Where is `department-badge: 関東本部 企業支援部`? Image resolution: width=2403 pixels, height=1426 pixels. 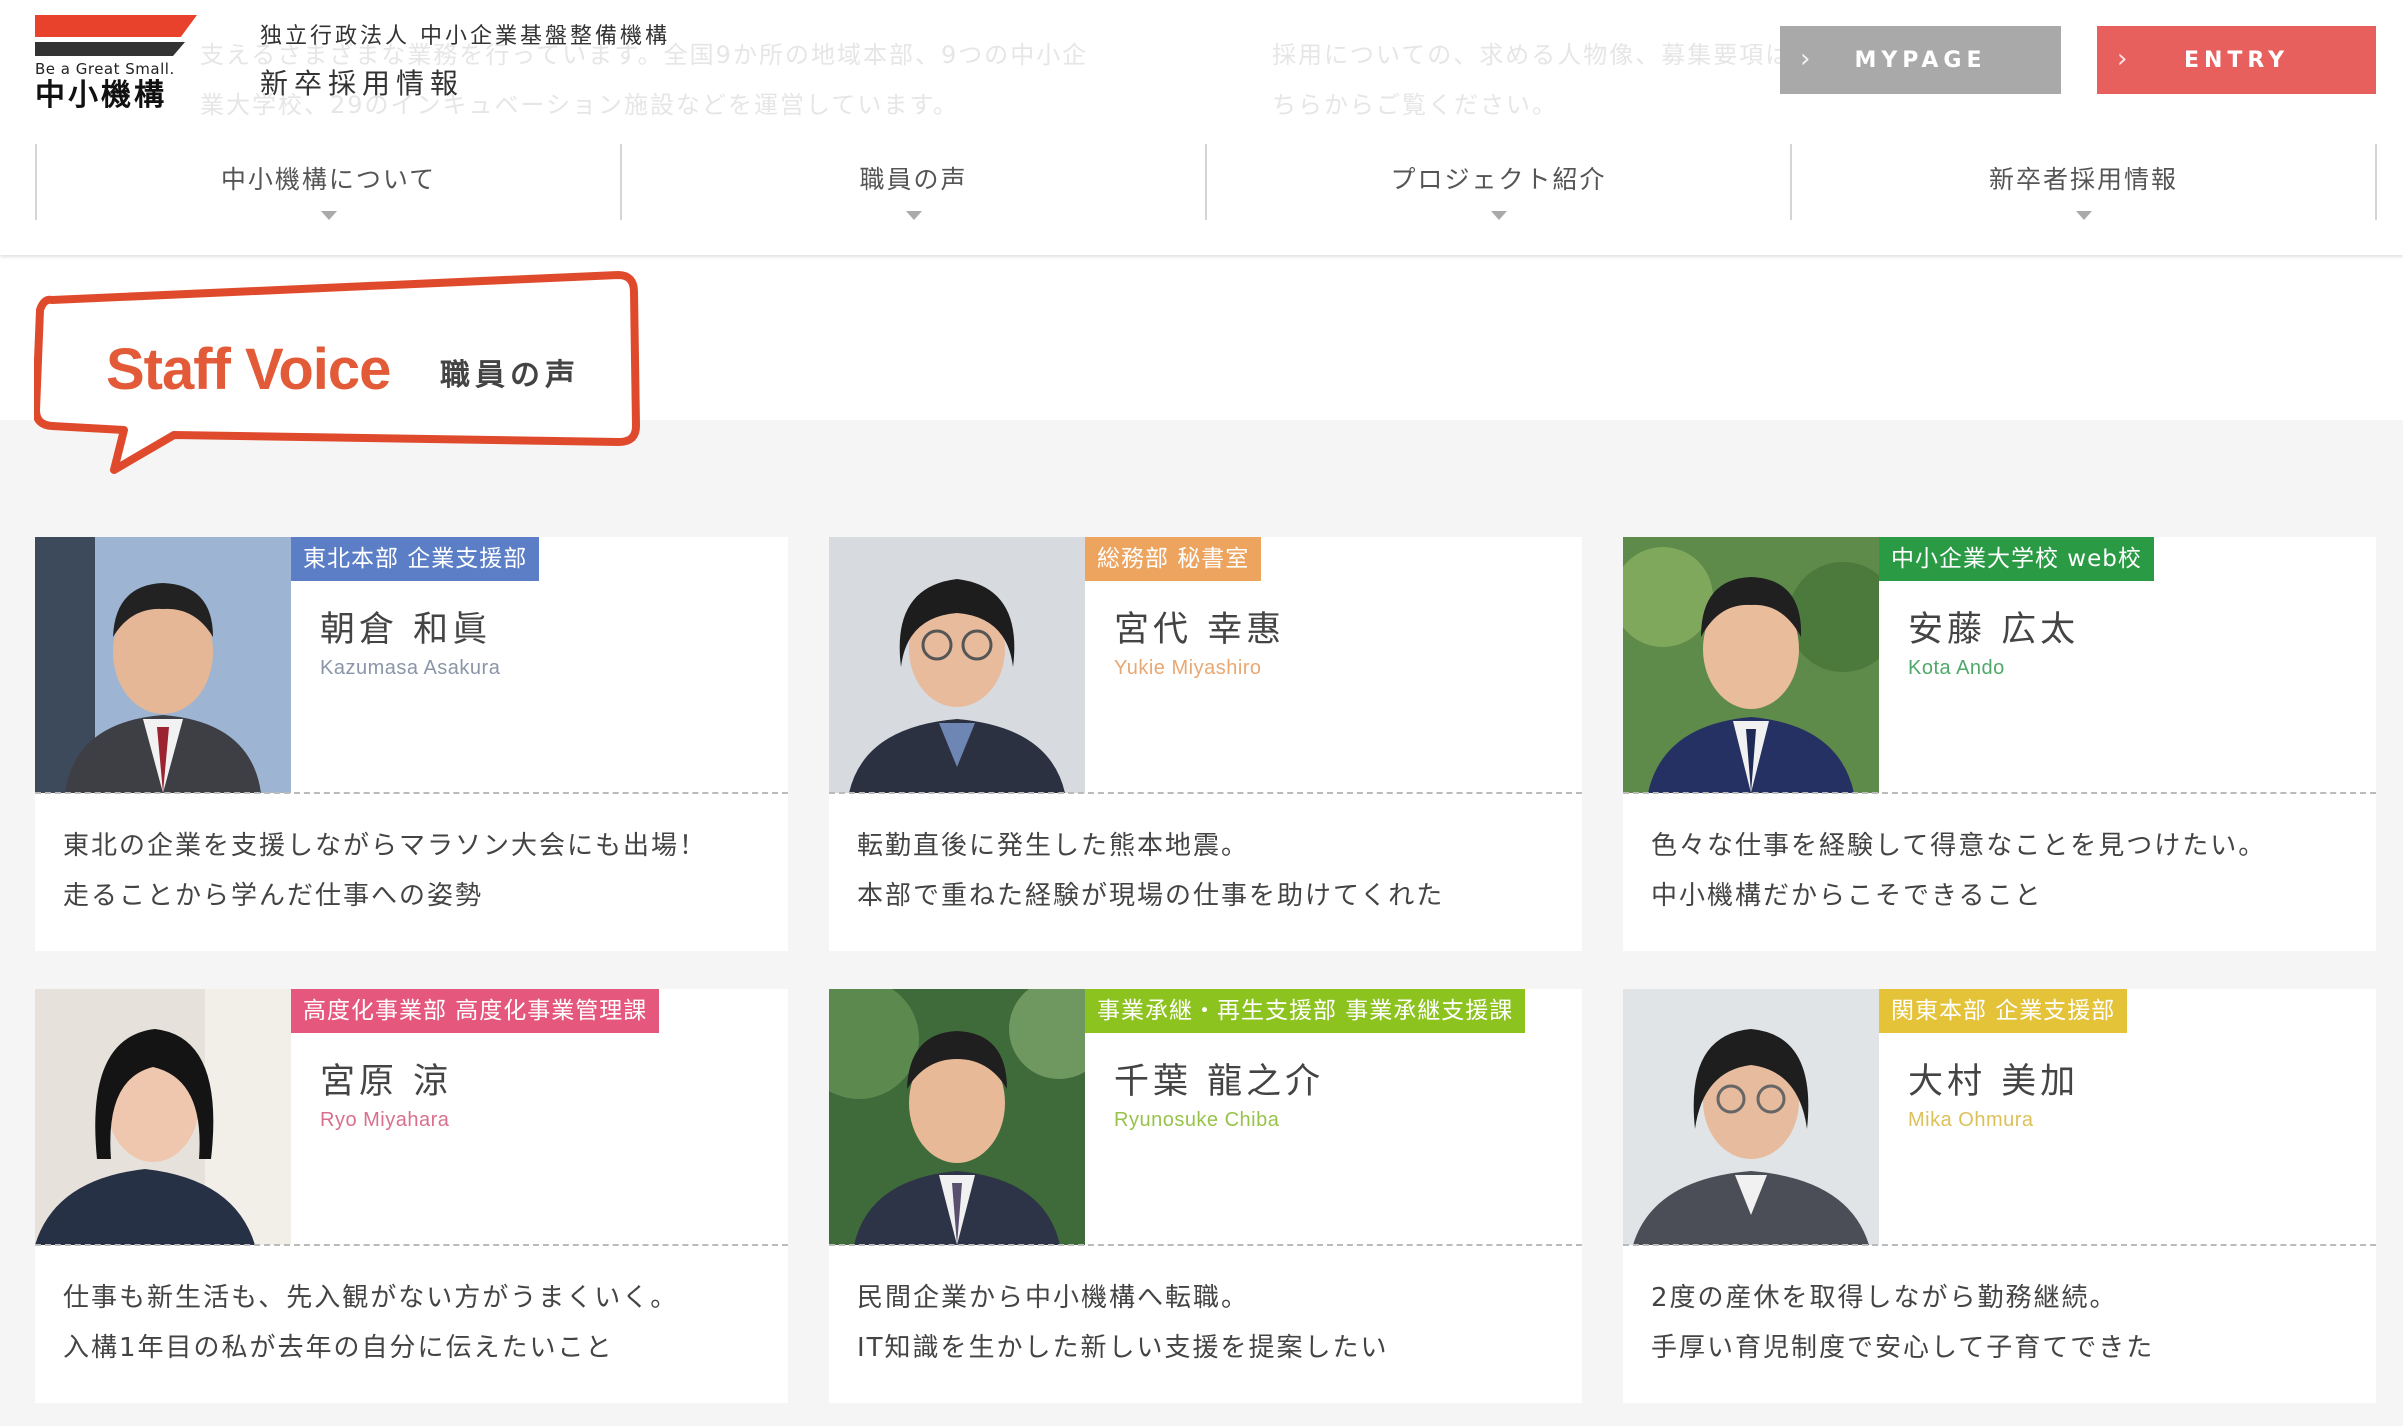 department-badge: 関東本部 企業支援部 is located at coordinates (2003, 1011).